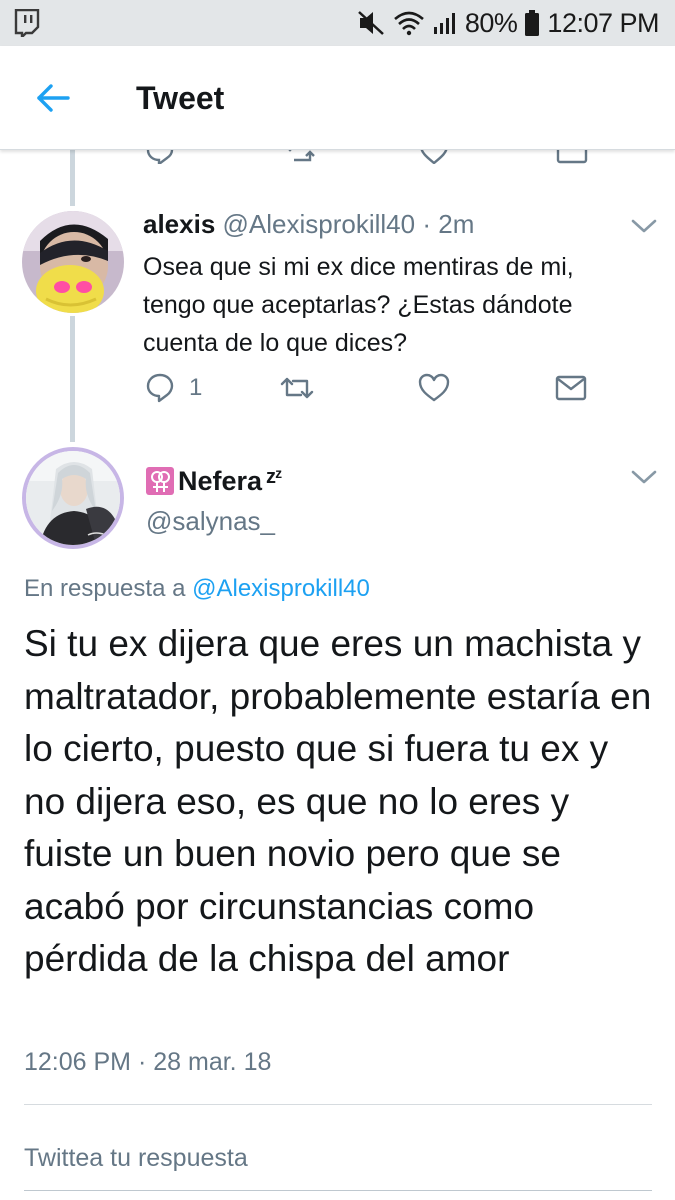  I want to click on back-arrow-icon, so click(53, 98).